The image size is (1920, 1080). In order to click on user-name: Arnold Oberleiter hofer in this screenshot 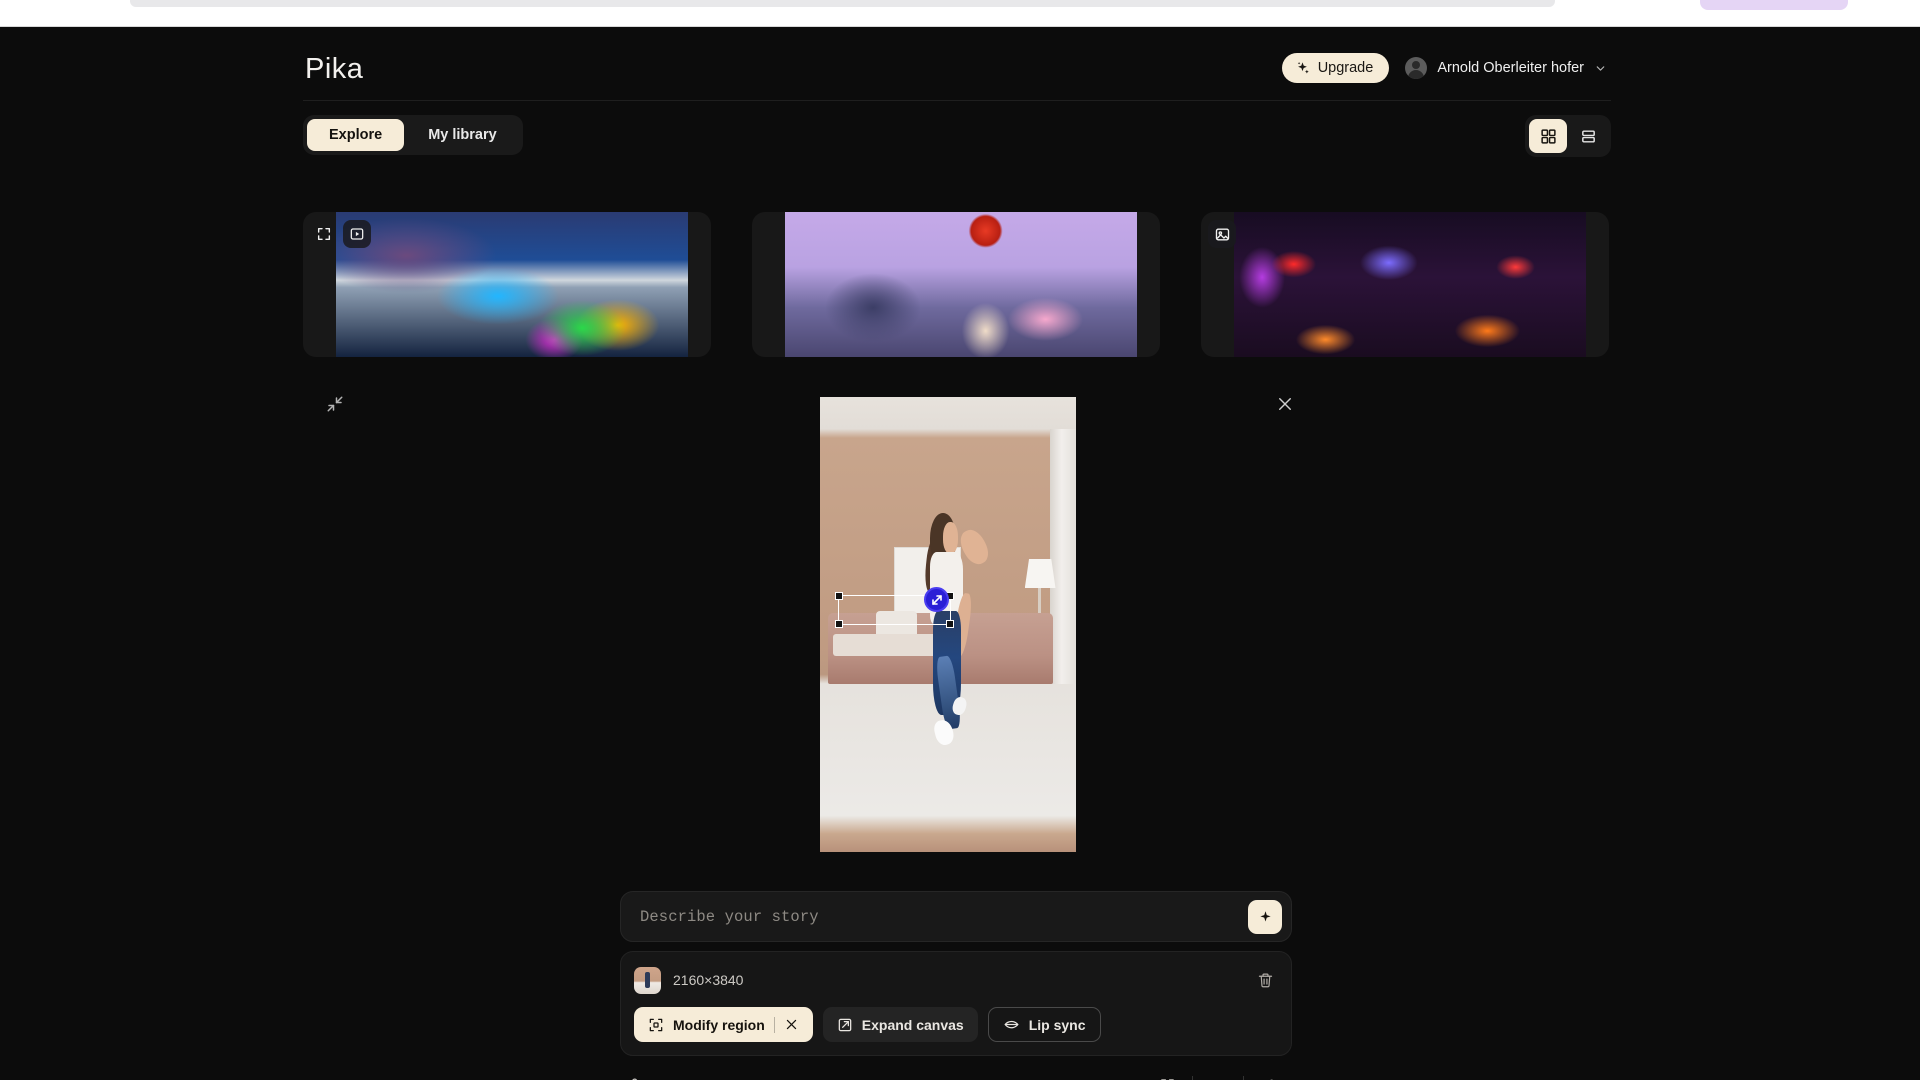, I will do `click(1510, 68)`.